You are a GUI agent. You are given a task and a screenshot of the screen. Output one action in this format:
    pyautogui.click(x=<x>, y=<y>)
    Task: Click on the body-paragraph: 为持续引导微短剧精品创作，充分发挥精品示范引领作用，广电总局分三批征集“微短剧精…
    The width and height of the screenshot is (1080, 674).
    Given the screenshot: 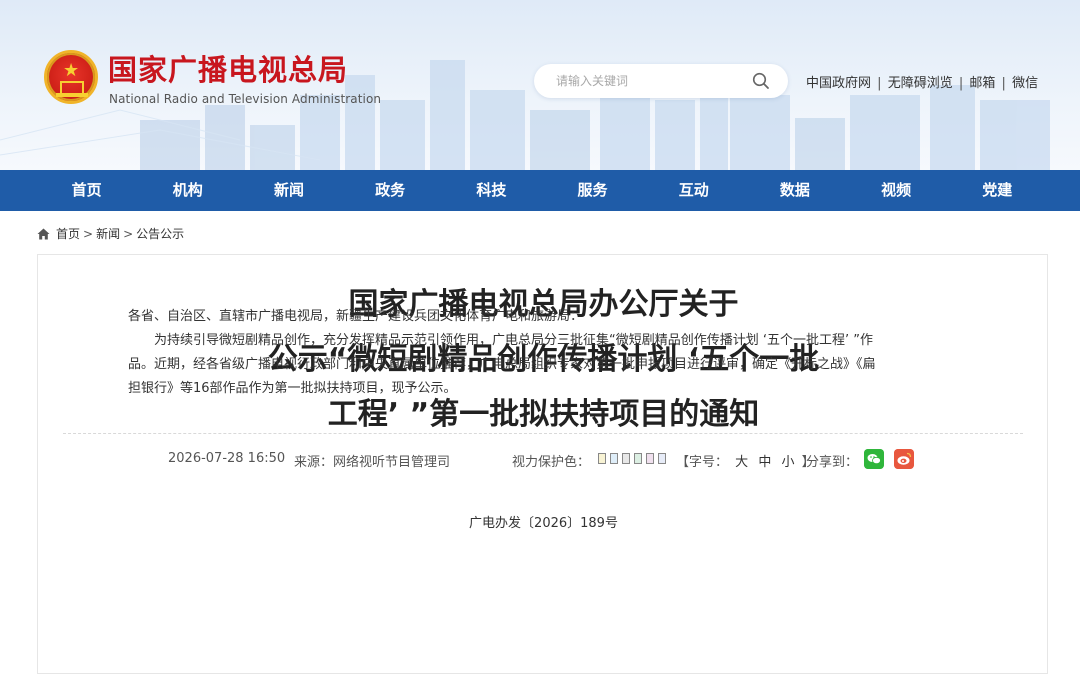 What is the action you would take?
    pyautogui.click(x=502, y=364)
    